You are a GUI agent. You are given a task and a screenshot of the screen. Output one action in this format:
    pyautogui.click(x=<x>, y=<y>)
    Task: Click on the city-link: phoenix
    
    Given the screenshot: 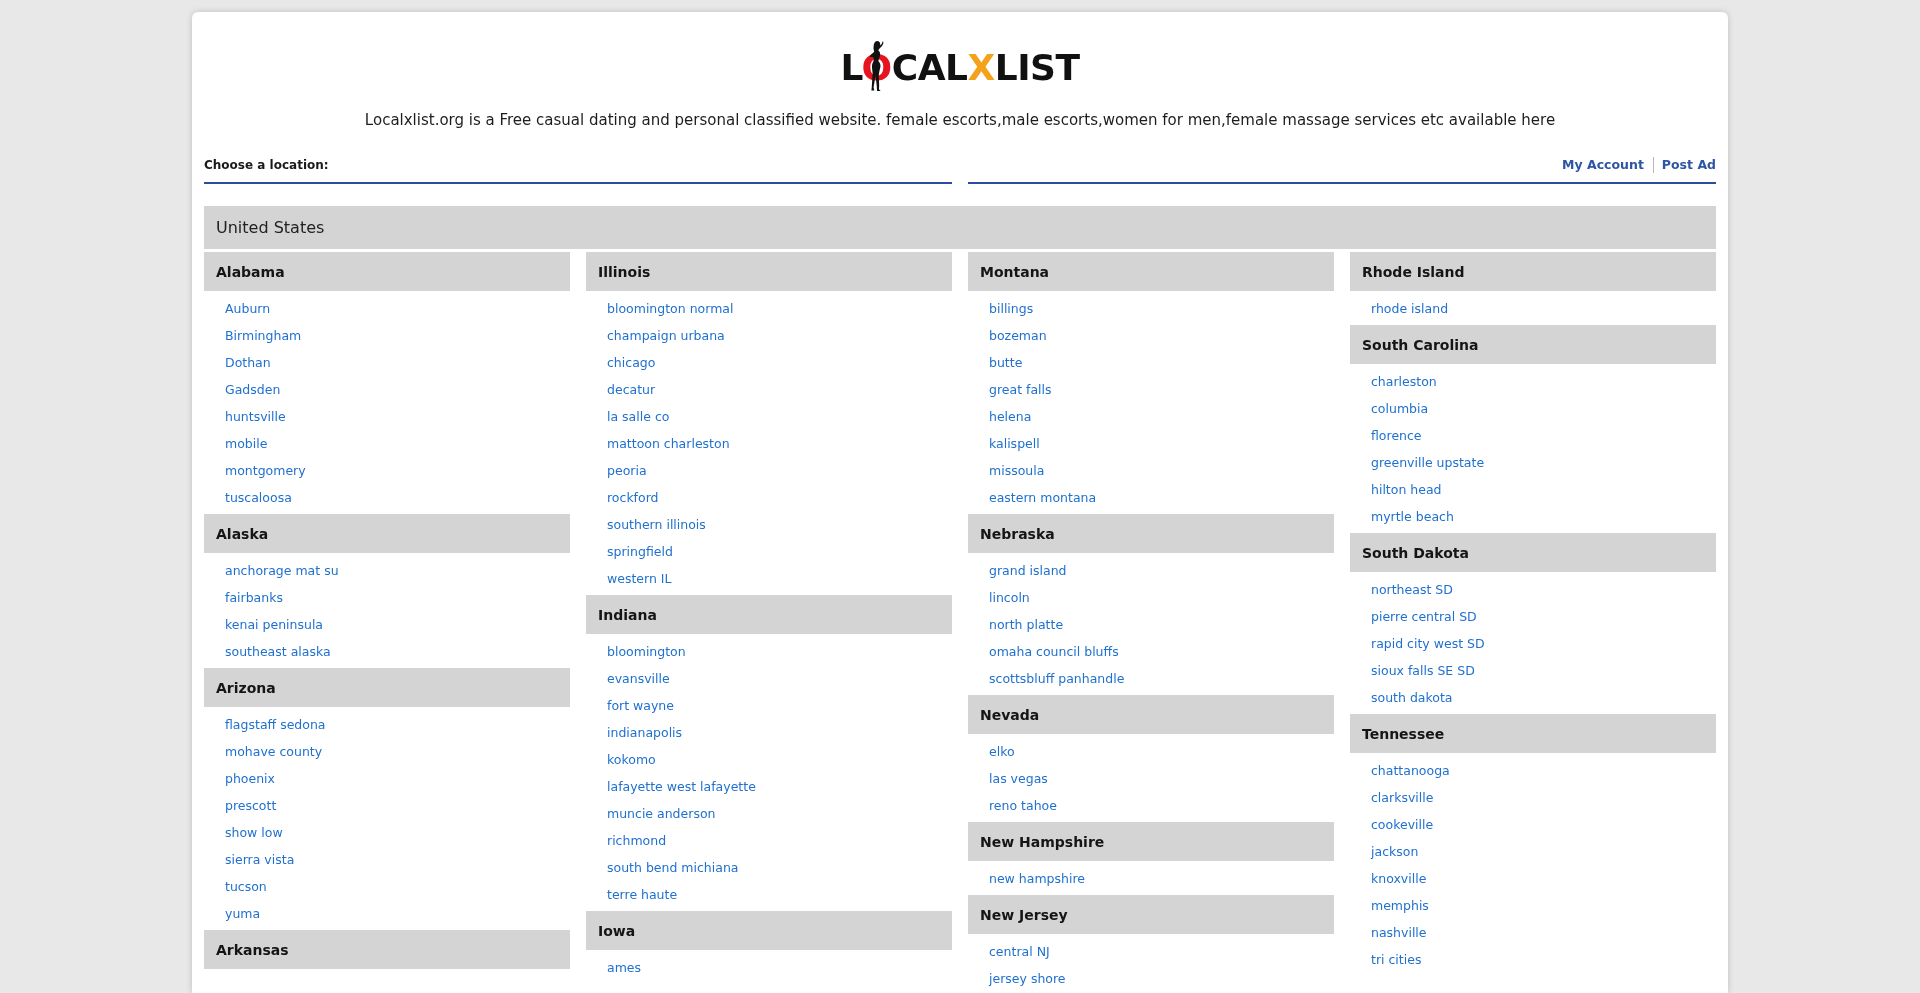 What is the action you would take?
    pyautogui.click(x=250, y=778)
    